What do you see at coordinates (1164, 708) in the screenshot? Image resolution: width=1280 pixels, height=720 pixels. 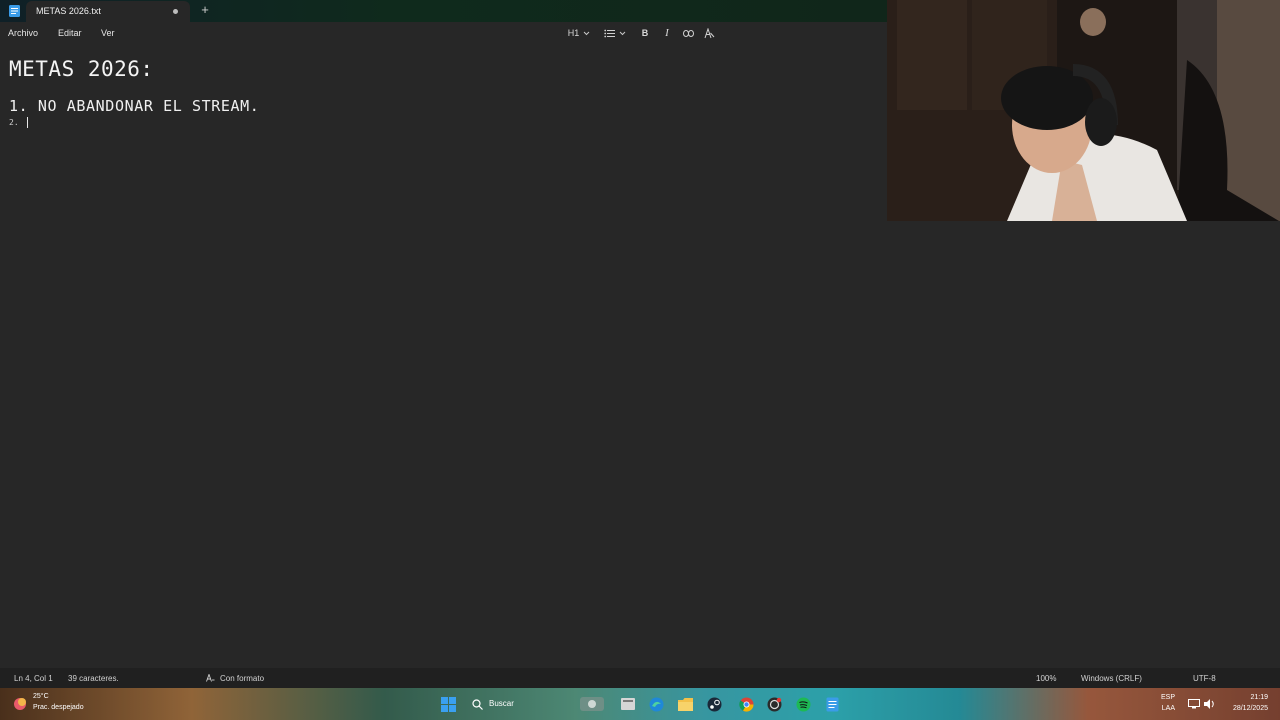 I see `language-bottom: LAA` at bounding box center [1164, 708].